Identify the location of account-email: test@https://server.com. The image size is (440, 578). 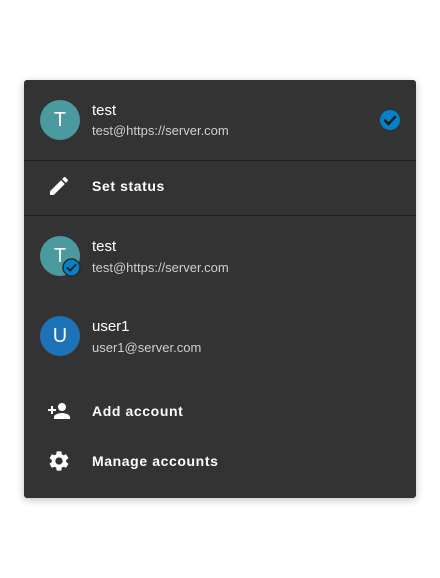
(160, 267).